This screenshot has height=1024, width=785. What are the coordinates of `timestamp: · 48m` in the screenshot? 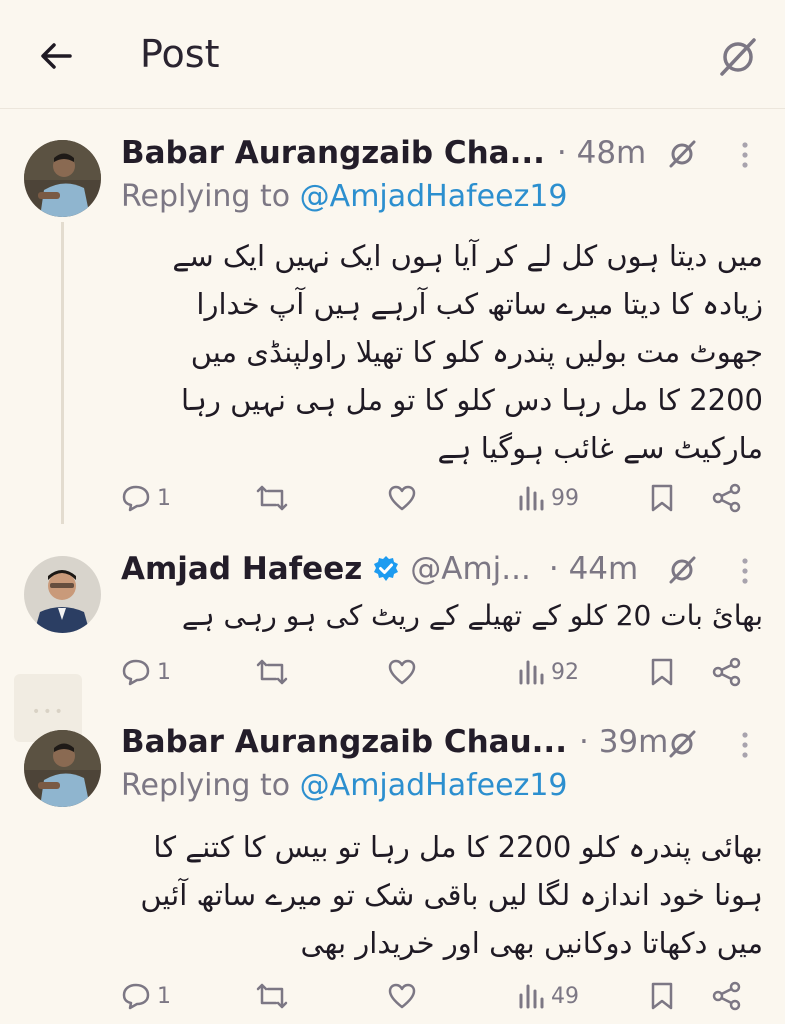 It's located at (601, 153).